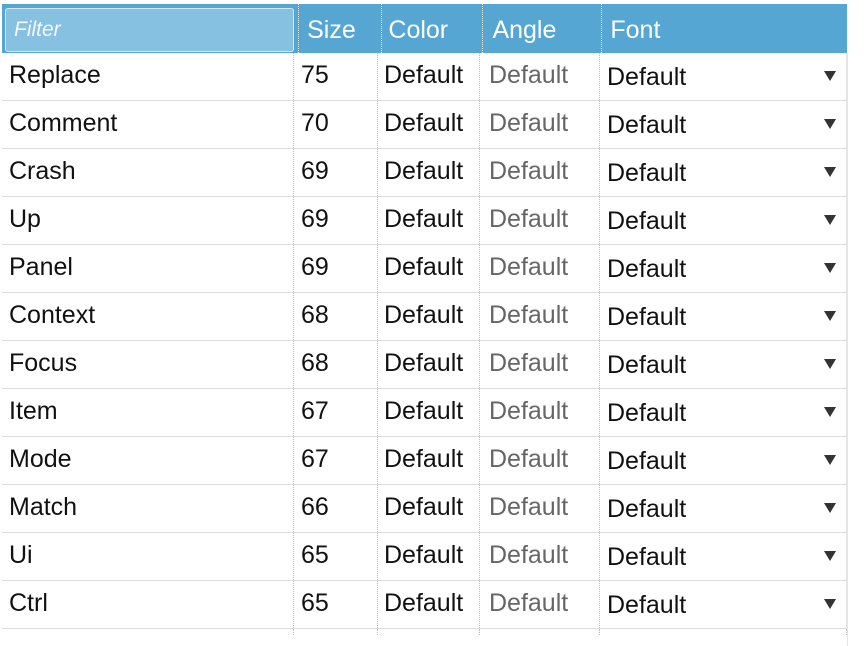  I want to click on table-row: Crash 69 Default Default Default, so click(424, 173).